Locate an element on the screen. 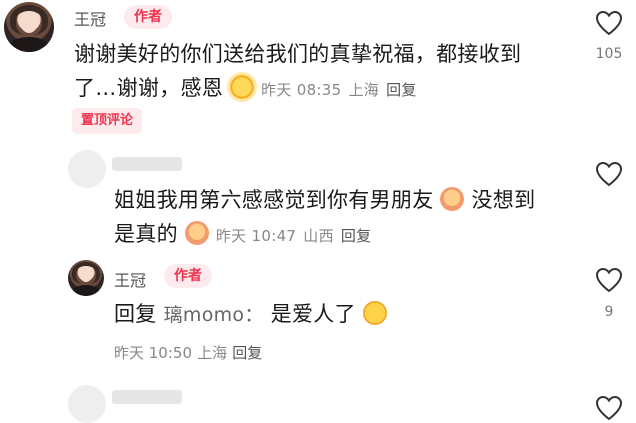 The width and height of the screenshot is (636, 423). comment-time: 昨天 10:50 is located at coordinates (153, 353).